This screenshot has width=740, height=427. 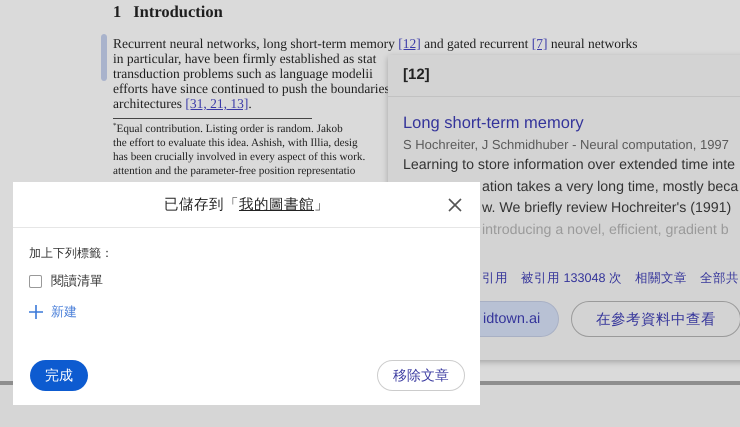 I want to click on citation-link: [31, 21, 13], so click(x=216, y=103).